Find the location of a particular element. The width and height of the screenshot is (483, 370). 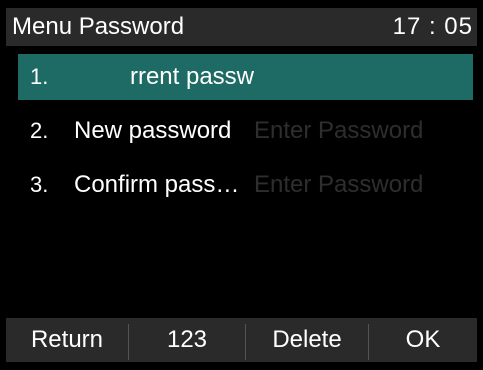

menu-item-confirm-password: 3. Confirm password Enter Password is located at coordinates (245, 185).